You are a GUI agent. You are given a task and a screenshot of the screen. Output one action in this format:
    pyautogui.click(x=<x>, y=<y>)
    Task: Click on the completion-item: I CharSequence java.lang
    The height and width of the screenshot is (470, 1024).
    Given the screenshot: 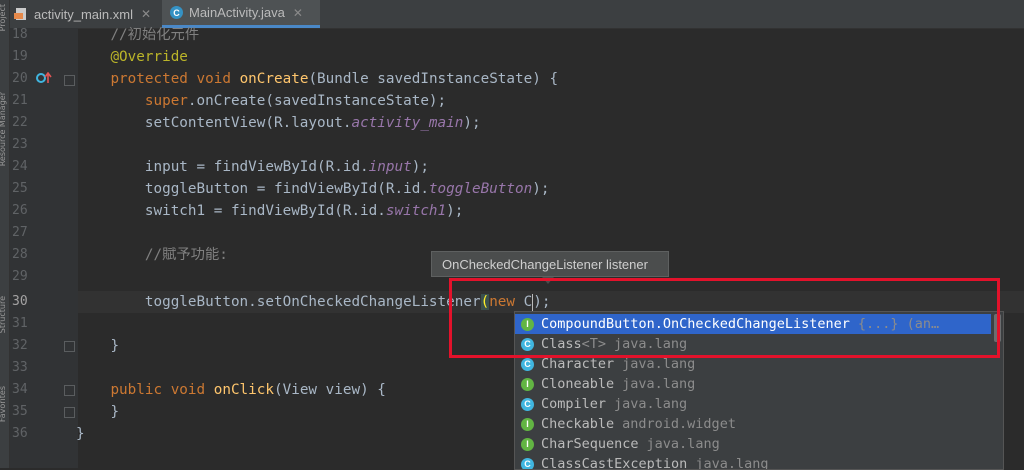 What is the action you would take?
    pyautogui.click(x=753, y=444)
    